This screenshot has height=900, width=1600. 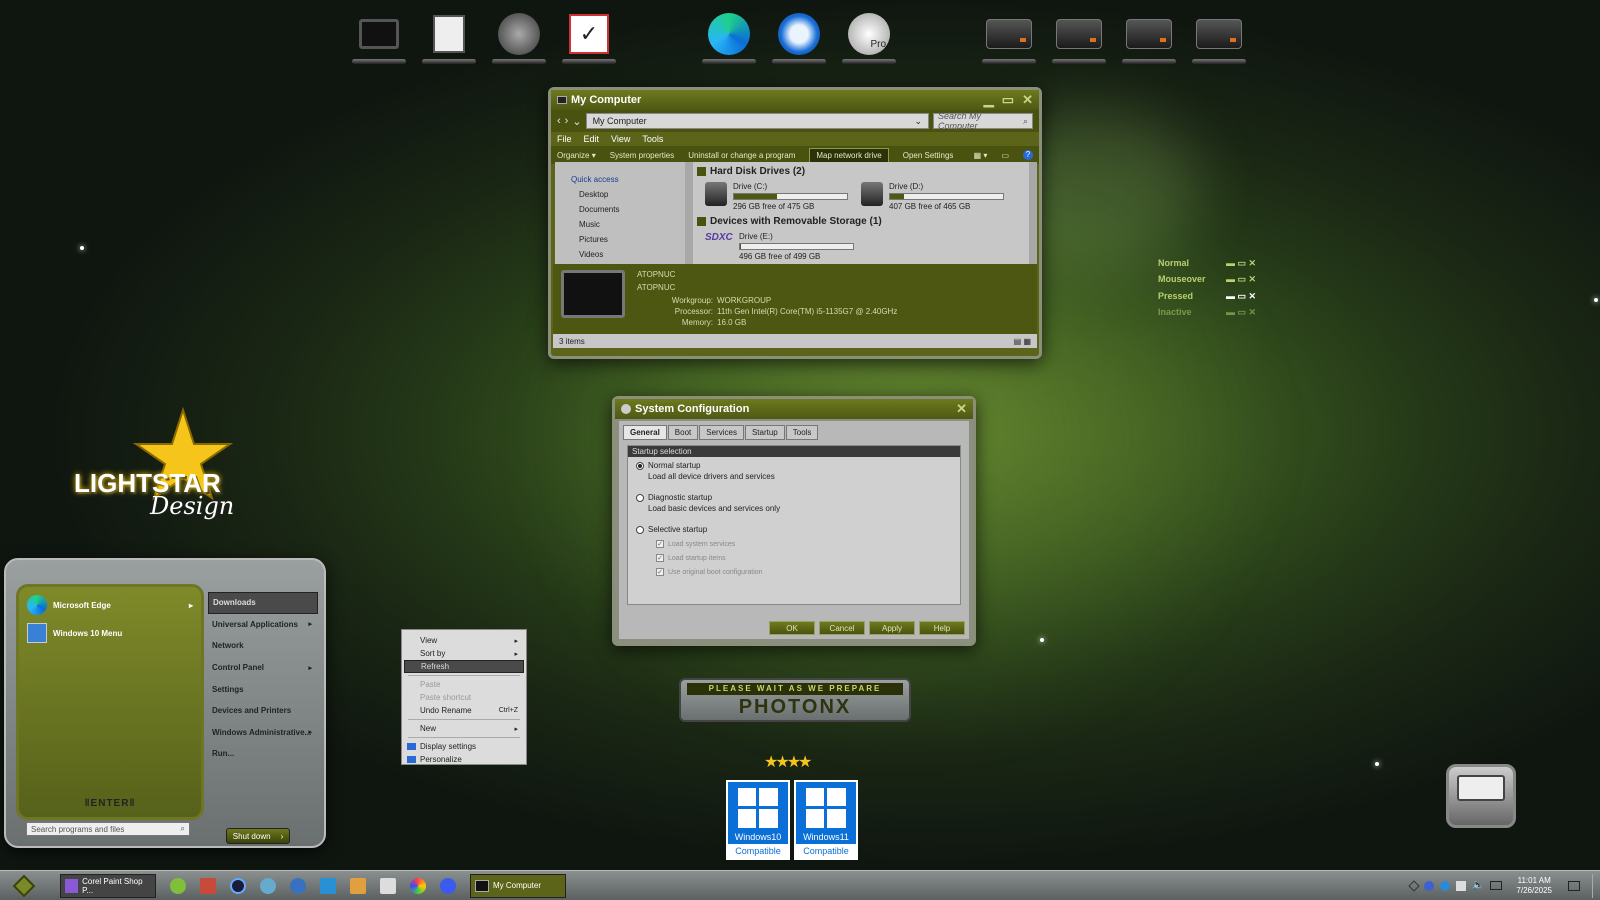 I want to click on cortana-icon, so click(x=238, y=885).